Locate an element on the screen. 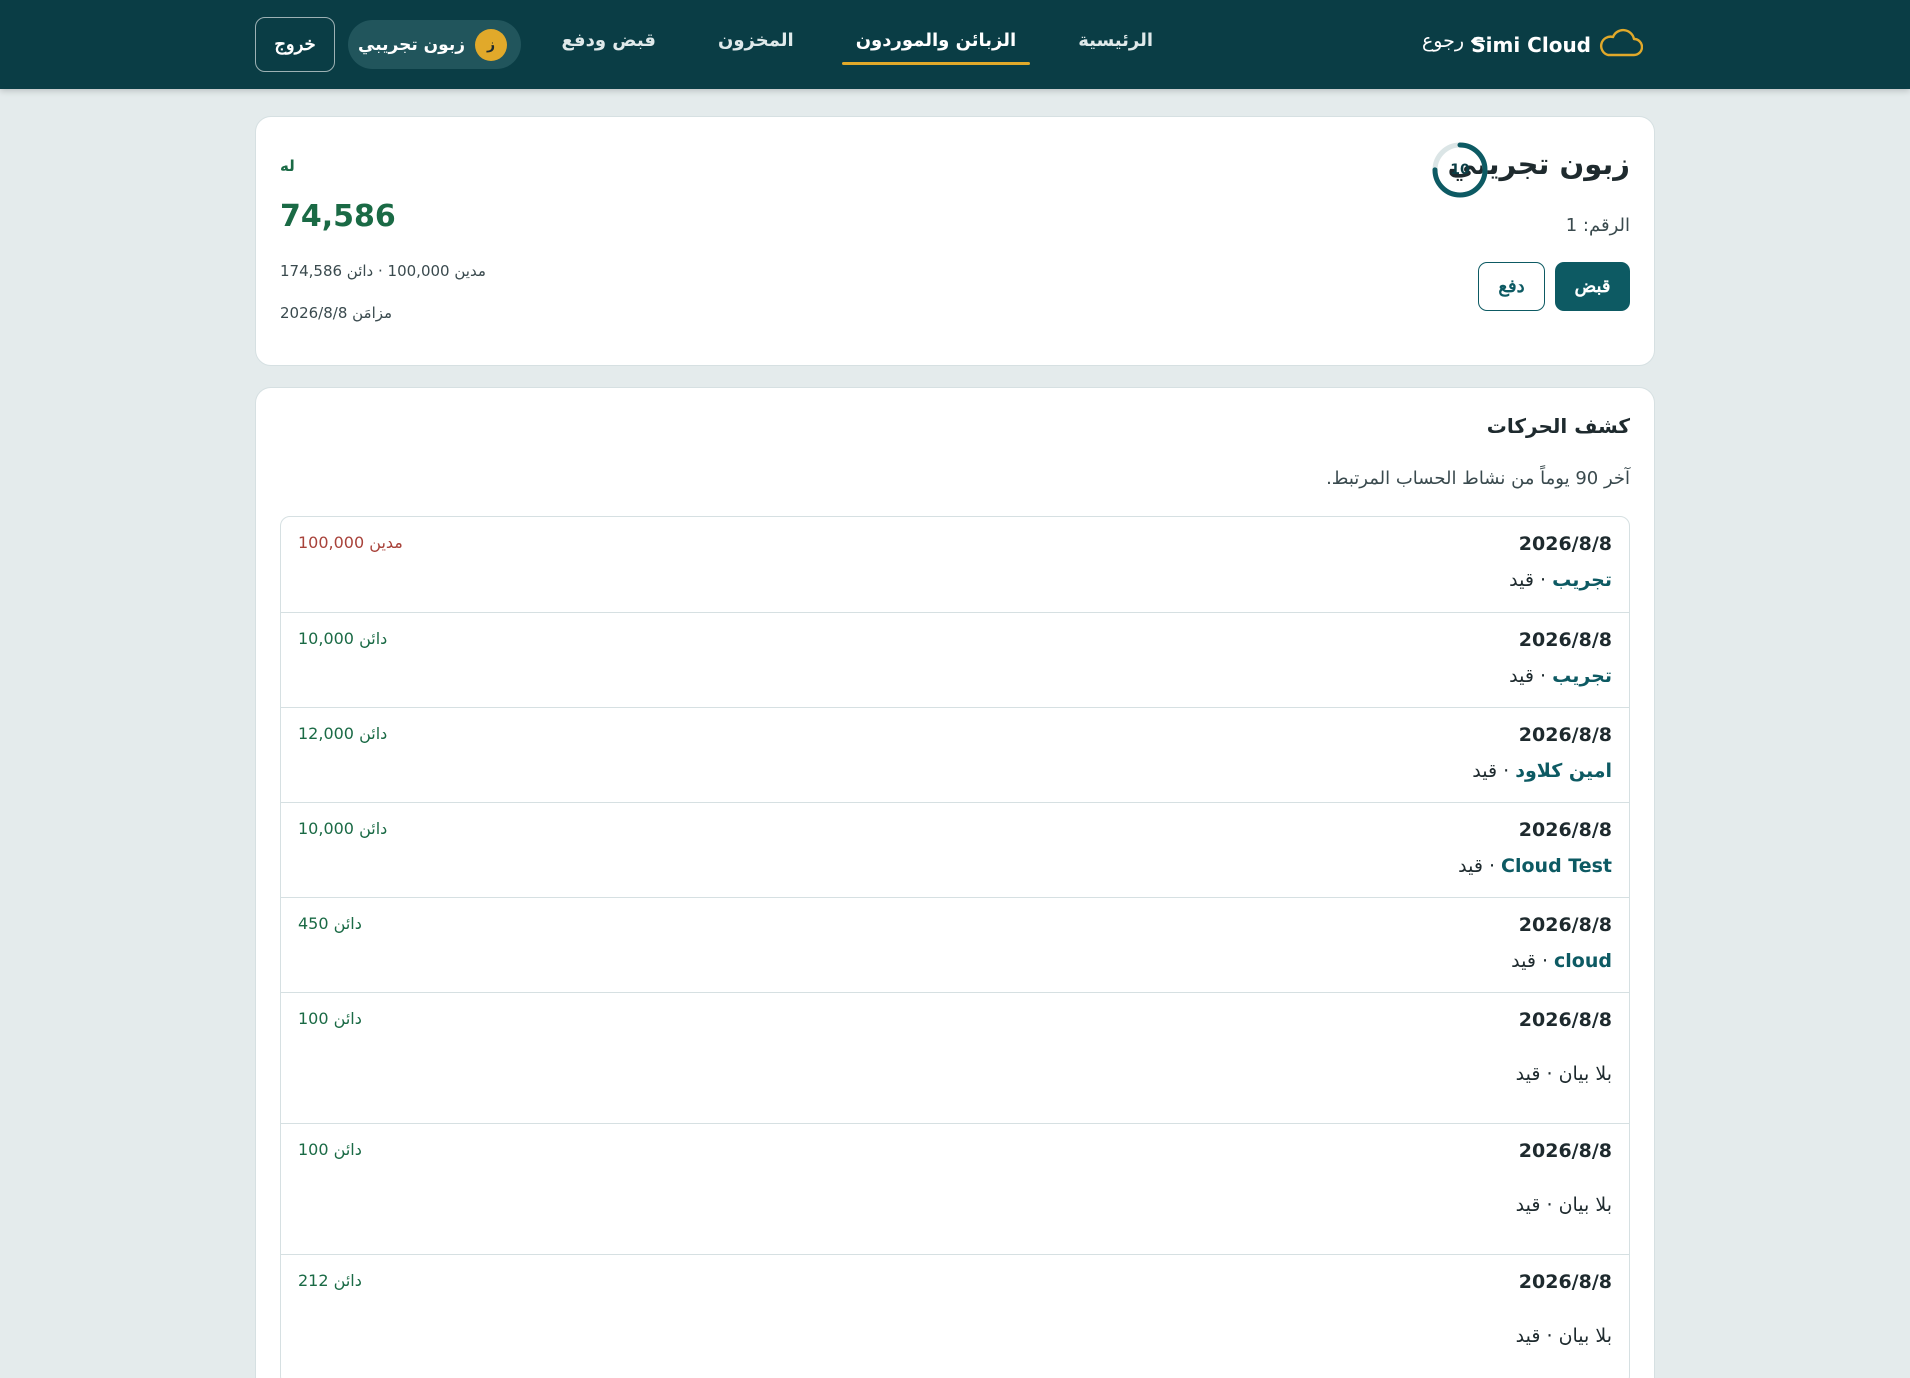  tx-description: cloud · قيد is located at coordinates (1561, 961).